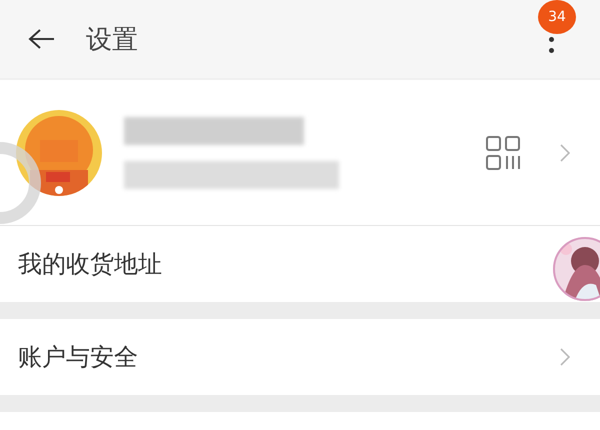  I want to click on qr-code-icon, so click(503, 153).